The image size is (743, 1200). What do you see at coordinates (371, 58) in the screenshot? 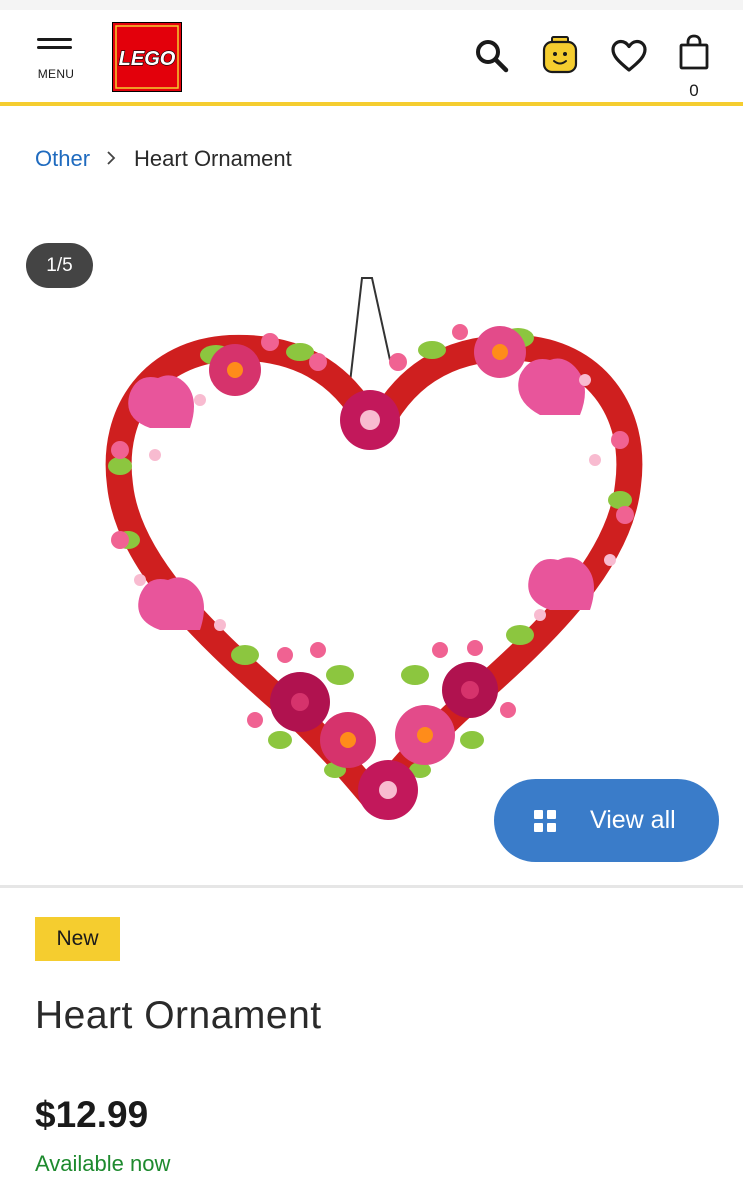
I see `site-header: MENU LEGO 0` at bounding box center [371, 58].